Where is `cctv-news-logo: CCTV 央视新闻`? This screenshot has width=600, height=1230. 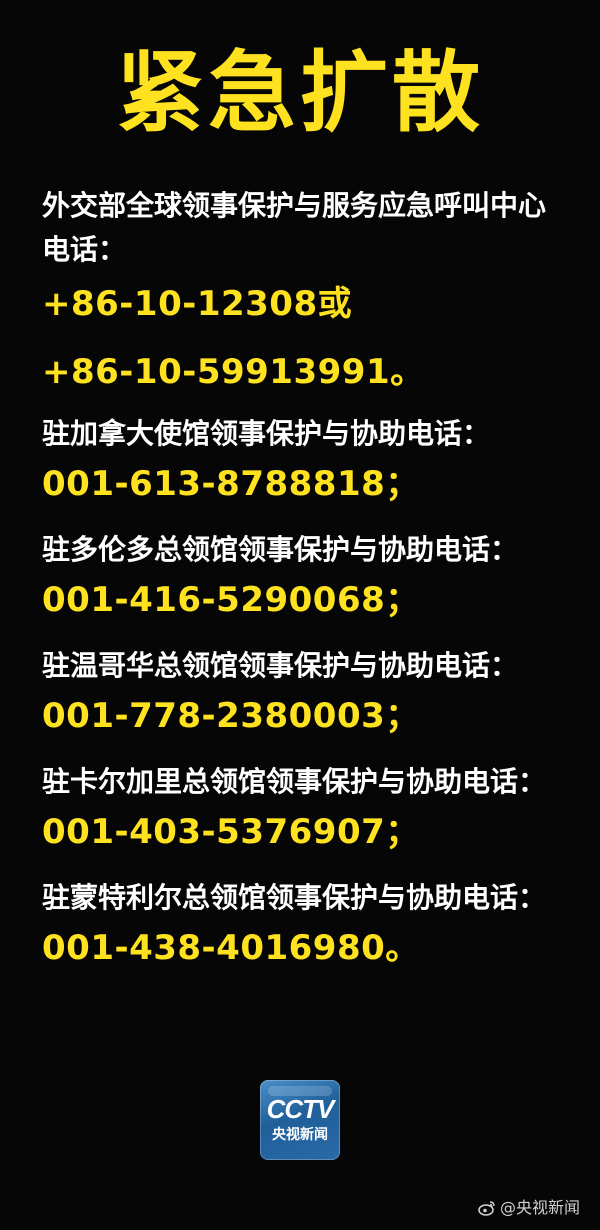
cctv-news-logo: CCTV 央视新闻 is located at coordinates (300, 1120).